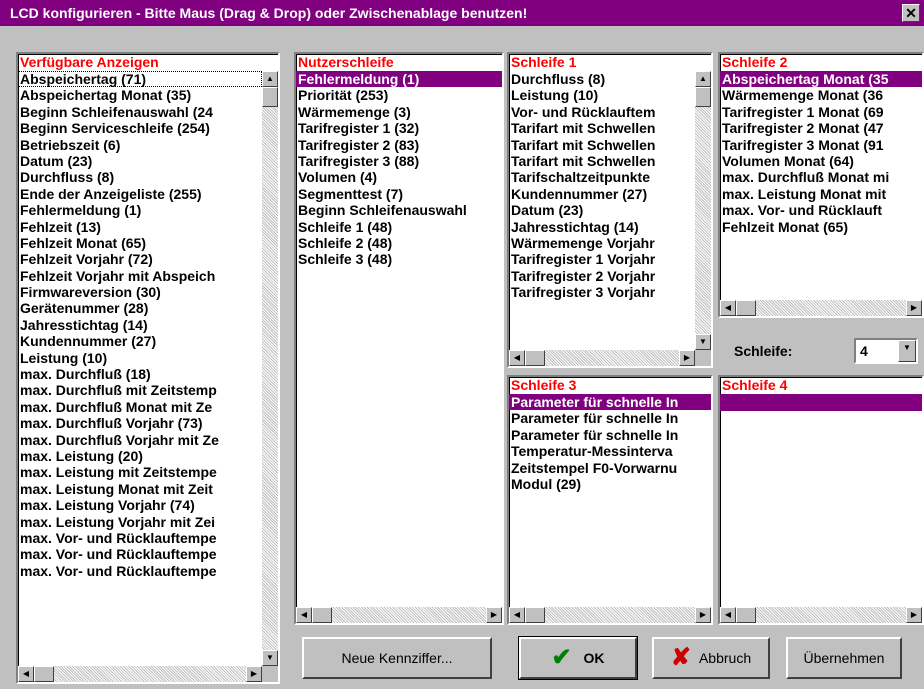  Describe the element at coordinates (399, 95) in the screenshot. I see `list-item: Priorität (253)` at that location.